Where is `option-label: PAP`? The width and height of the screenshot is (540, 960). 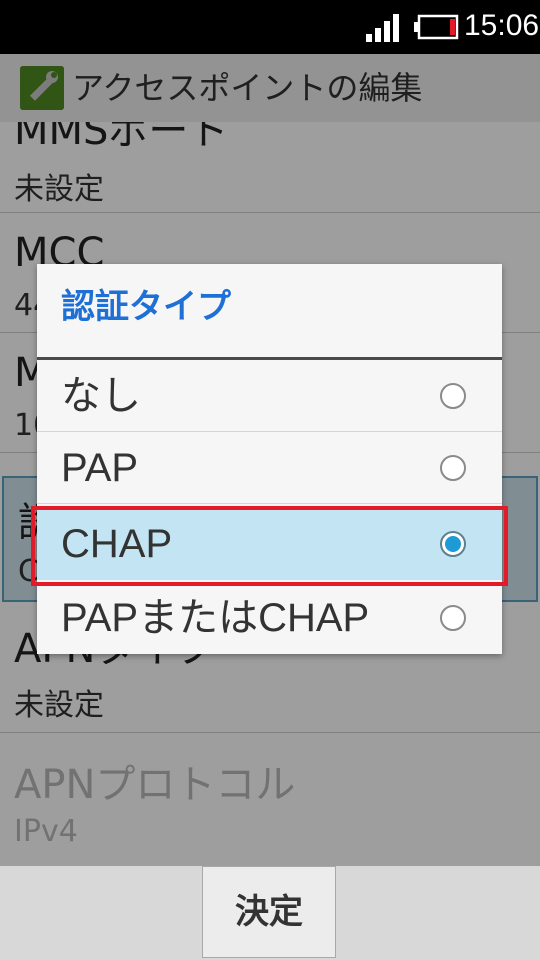 option-label: PAP is located at coordinates (100, 468).